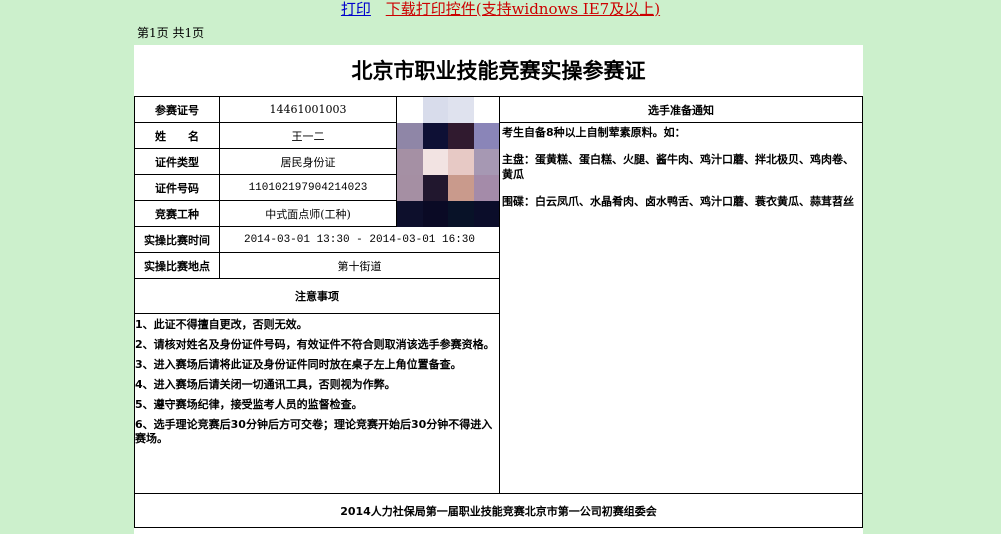 This screenshot has height=534, width=1001. Describe the element at coordinates (359, 265) in the screenshot. I see `field-value-exam-location: 第十街道` at that location.